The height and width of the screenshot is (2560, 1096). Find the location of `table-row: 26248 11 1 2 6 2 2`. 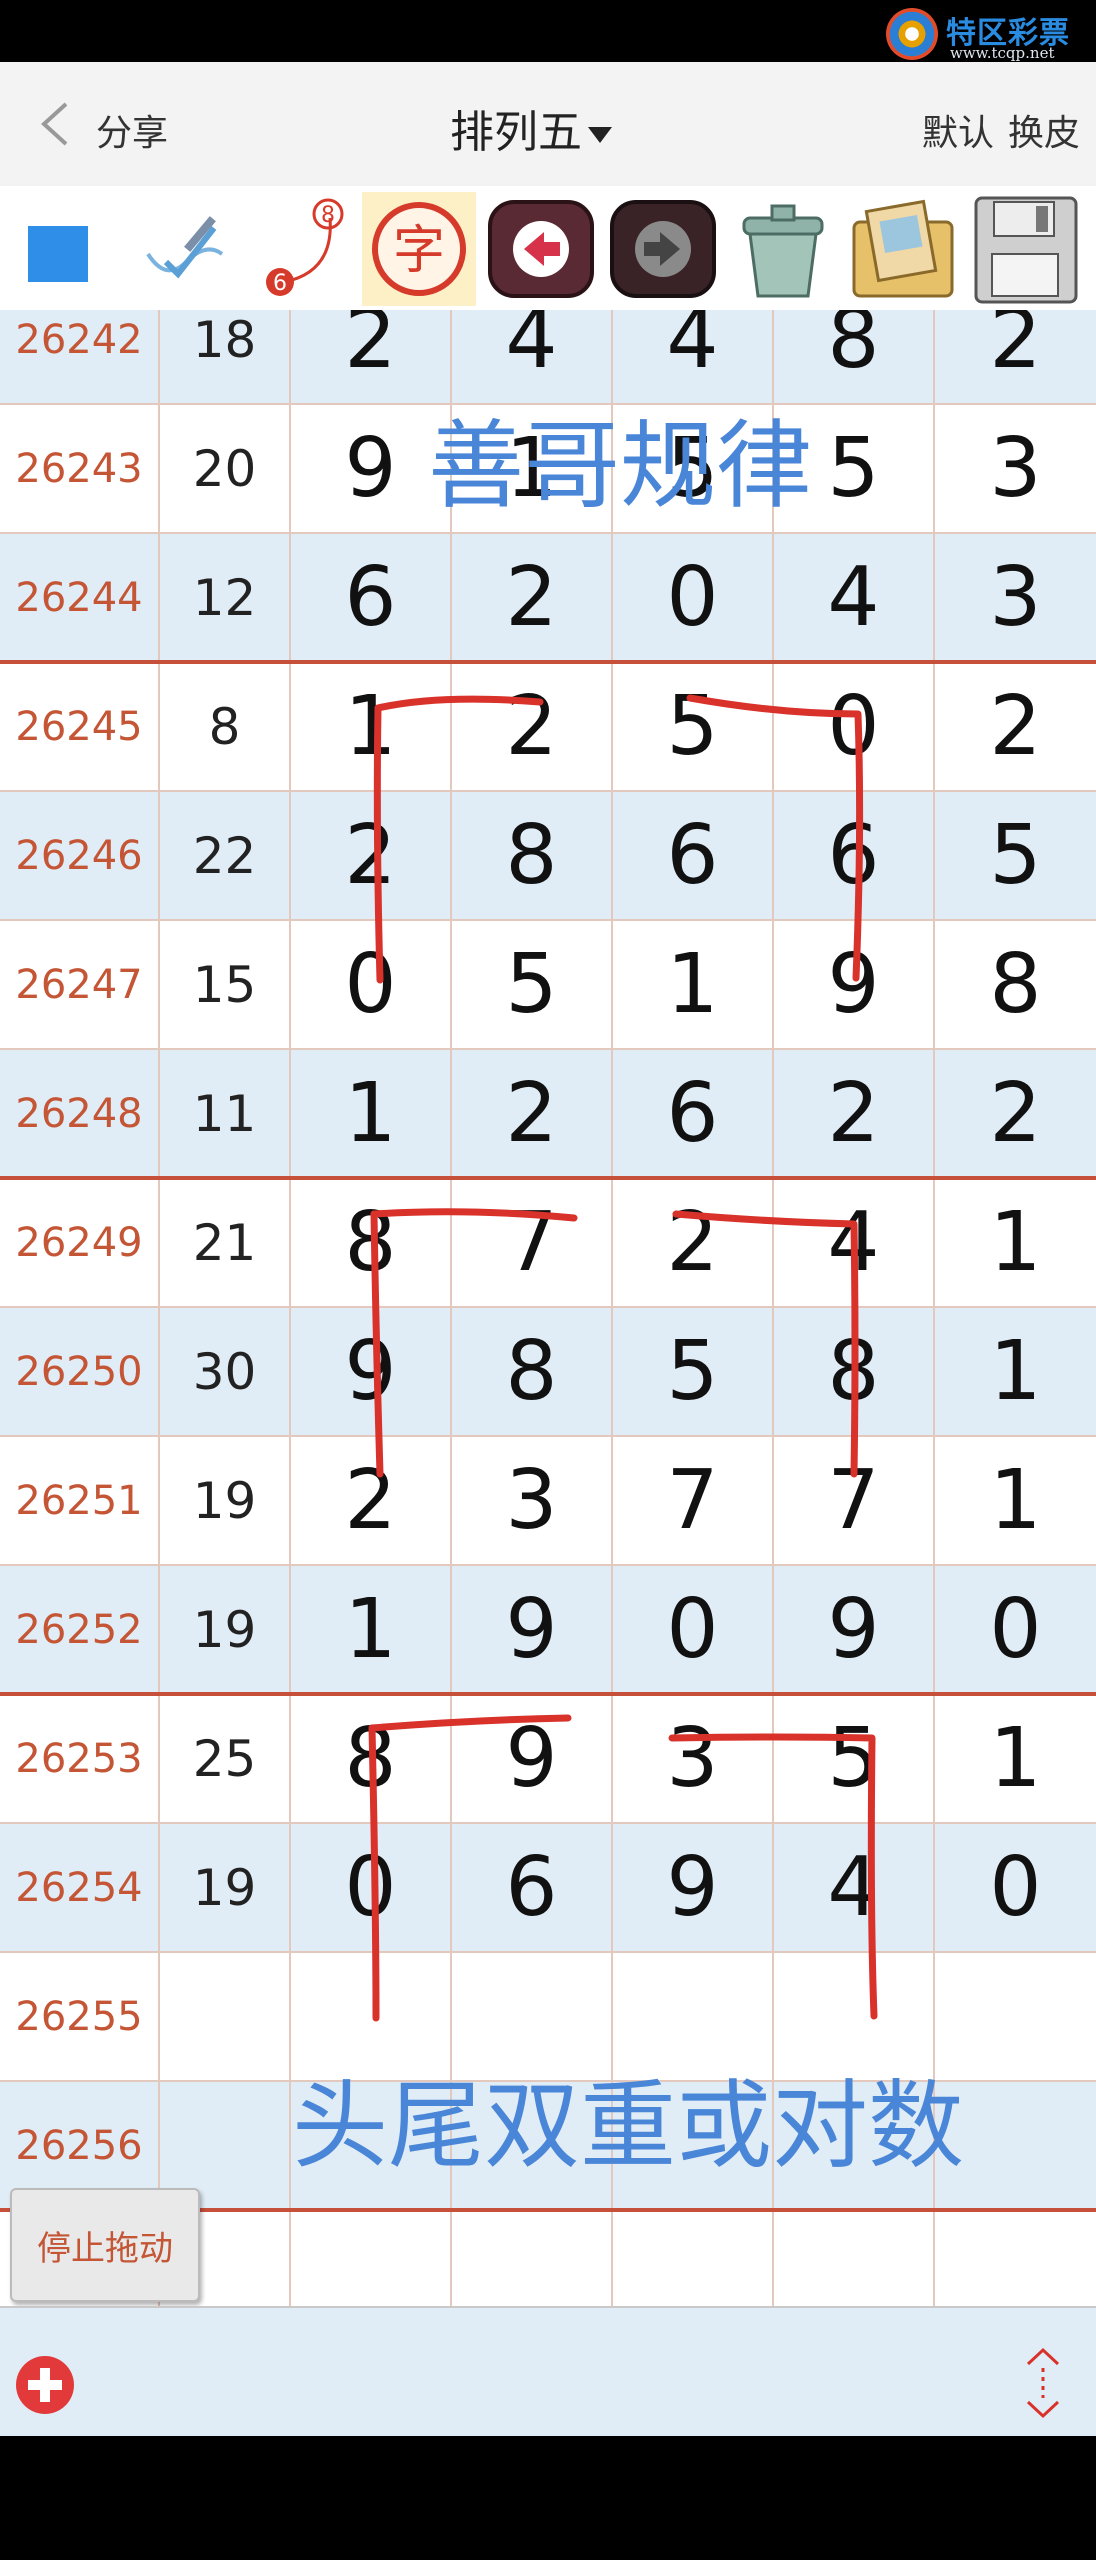

table-row: 26248 11 1 2 6 2 2 is located at coordinates (548, 1114).